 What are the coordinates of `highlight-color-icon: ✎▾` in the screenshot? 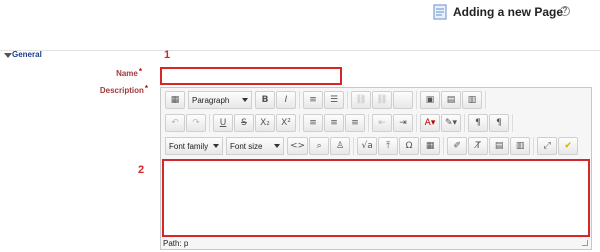 It's located at (451, 123).